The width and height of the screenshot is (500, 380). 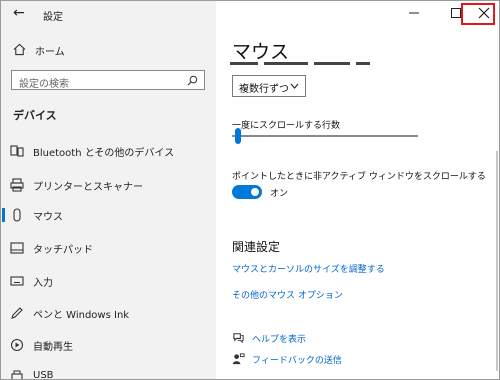 I want to click on help-icon, so click(x=238, y=338).